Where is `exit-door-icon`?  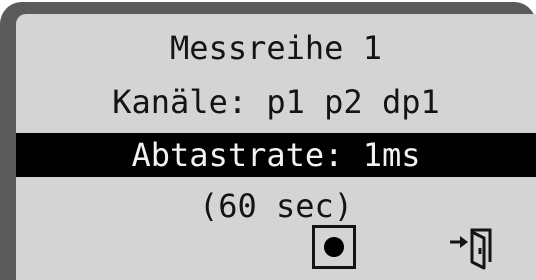
exit-door-icon is located at coordinates (471, 249).